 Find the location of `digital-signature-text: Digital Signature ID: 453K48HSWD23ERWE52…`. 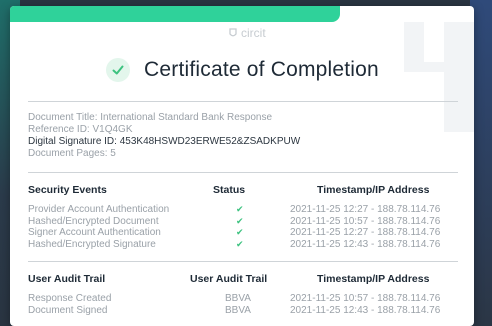

digital-signature-text: Digital Signature ID: 453K48HSWD23ERWE52… is located at coordinates (164, 141).